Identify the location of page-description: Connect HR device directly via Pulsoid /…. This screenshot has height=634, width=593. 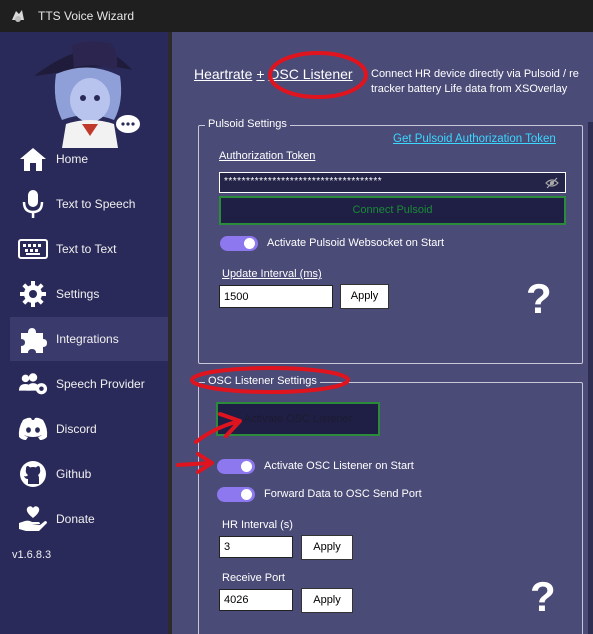
(475, 81).